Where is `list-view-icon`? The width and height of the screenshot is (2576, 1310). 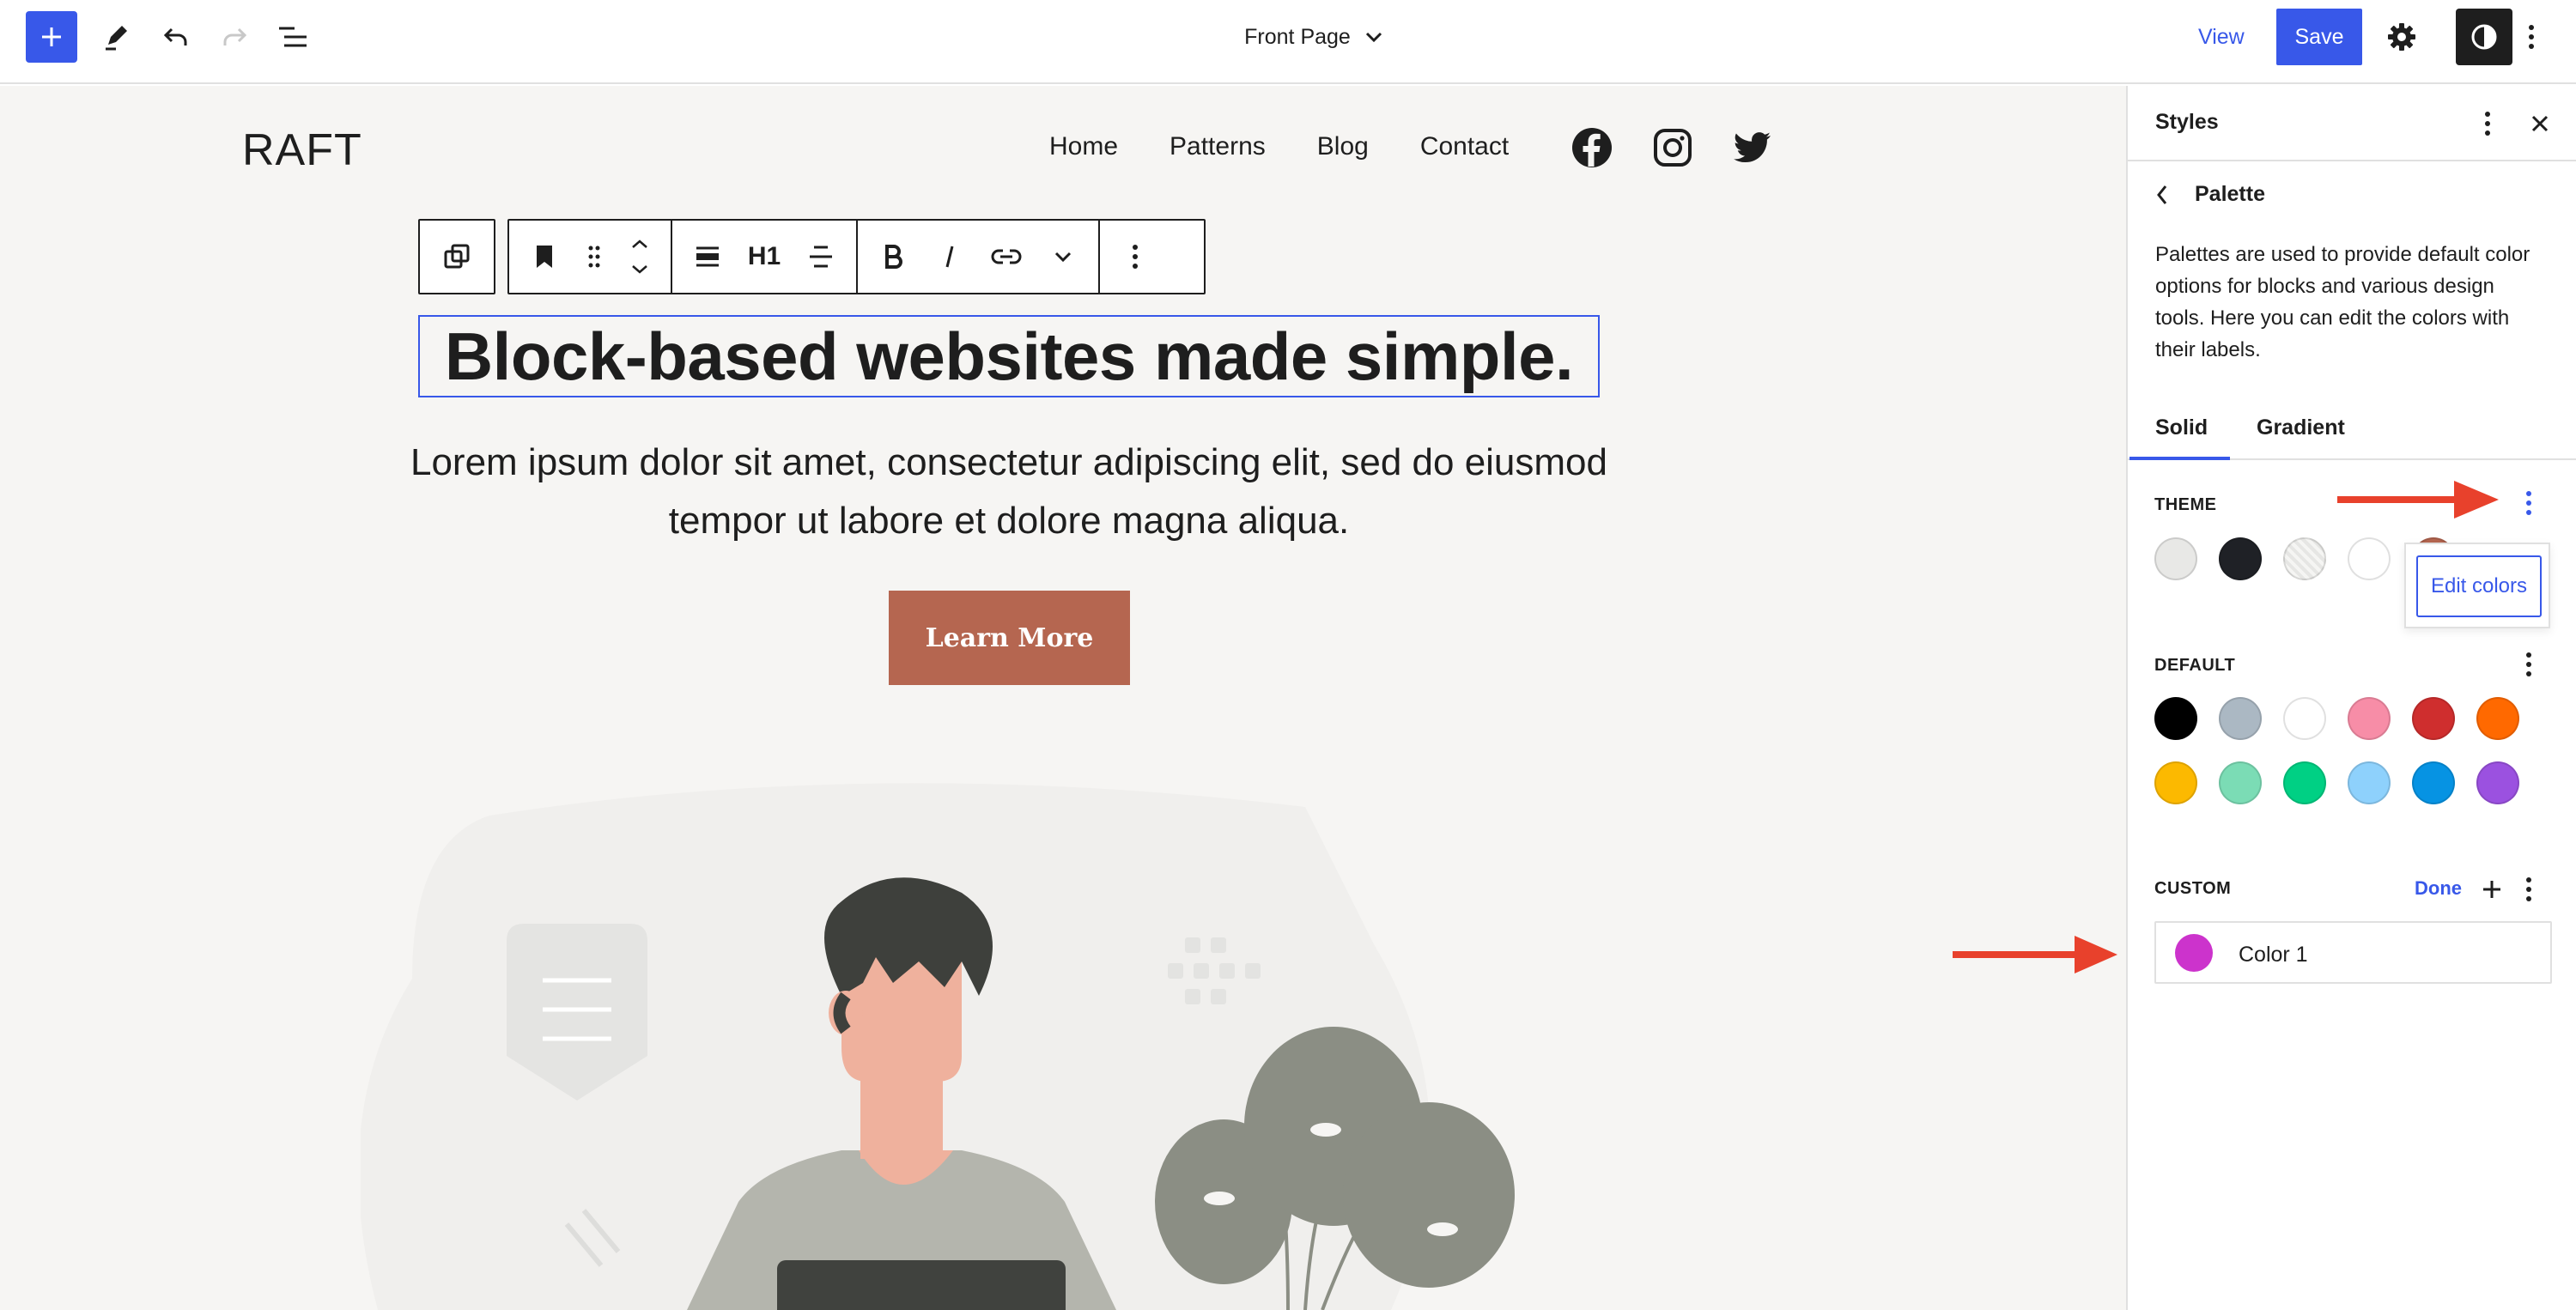
list-view-icon is located at coordinates (293, 37).